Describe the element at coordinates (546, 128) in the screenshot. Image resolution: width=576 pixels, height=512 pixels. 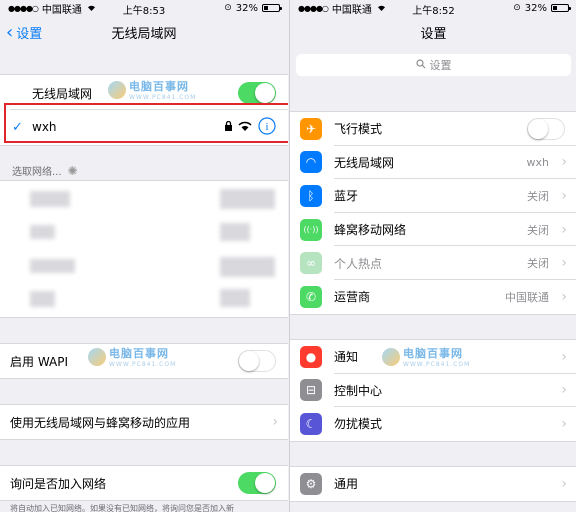
I see `airplane-mode-toggle` at that location.